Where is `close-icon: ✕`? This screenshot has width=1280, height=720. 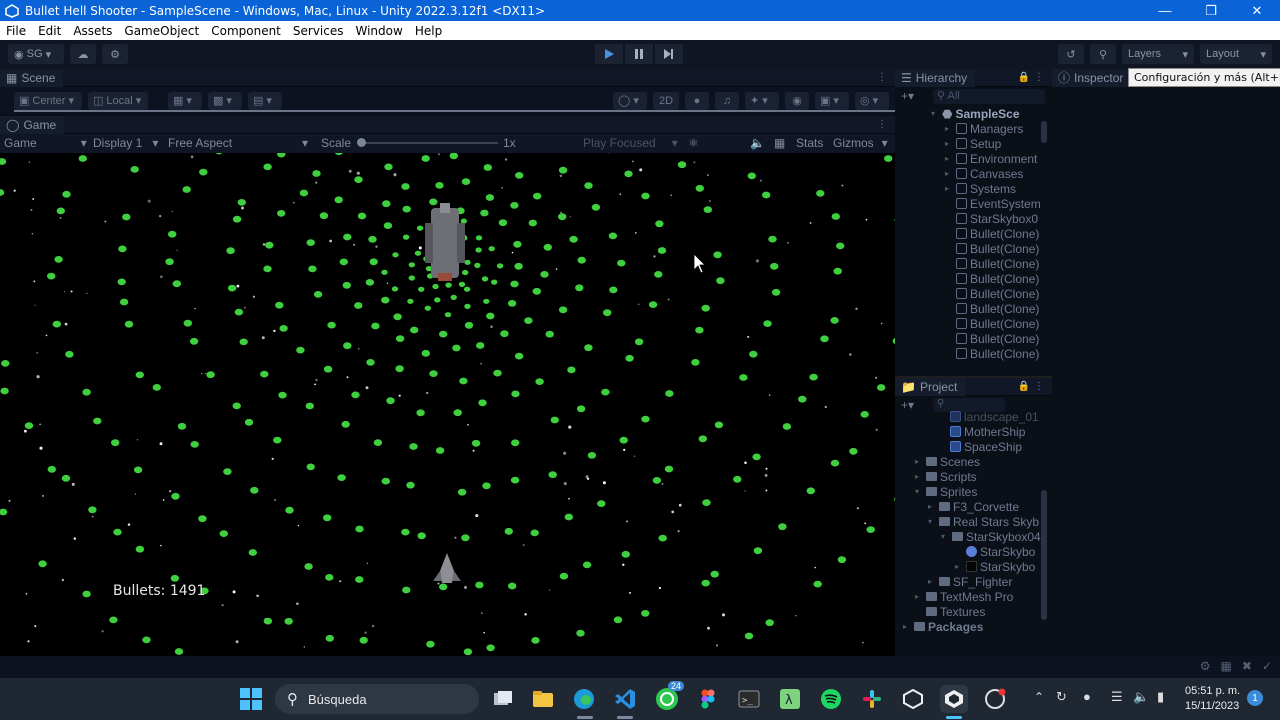 close-icon: ✕ is located at coordinates (1257, 10).